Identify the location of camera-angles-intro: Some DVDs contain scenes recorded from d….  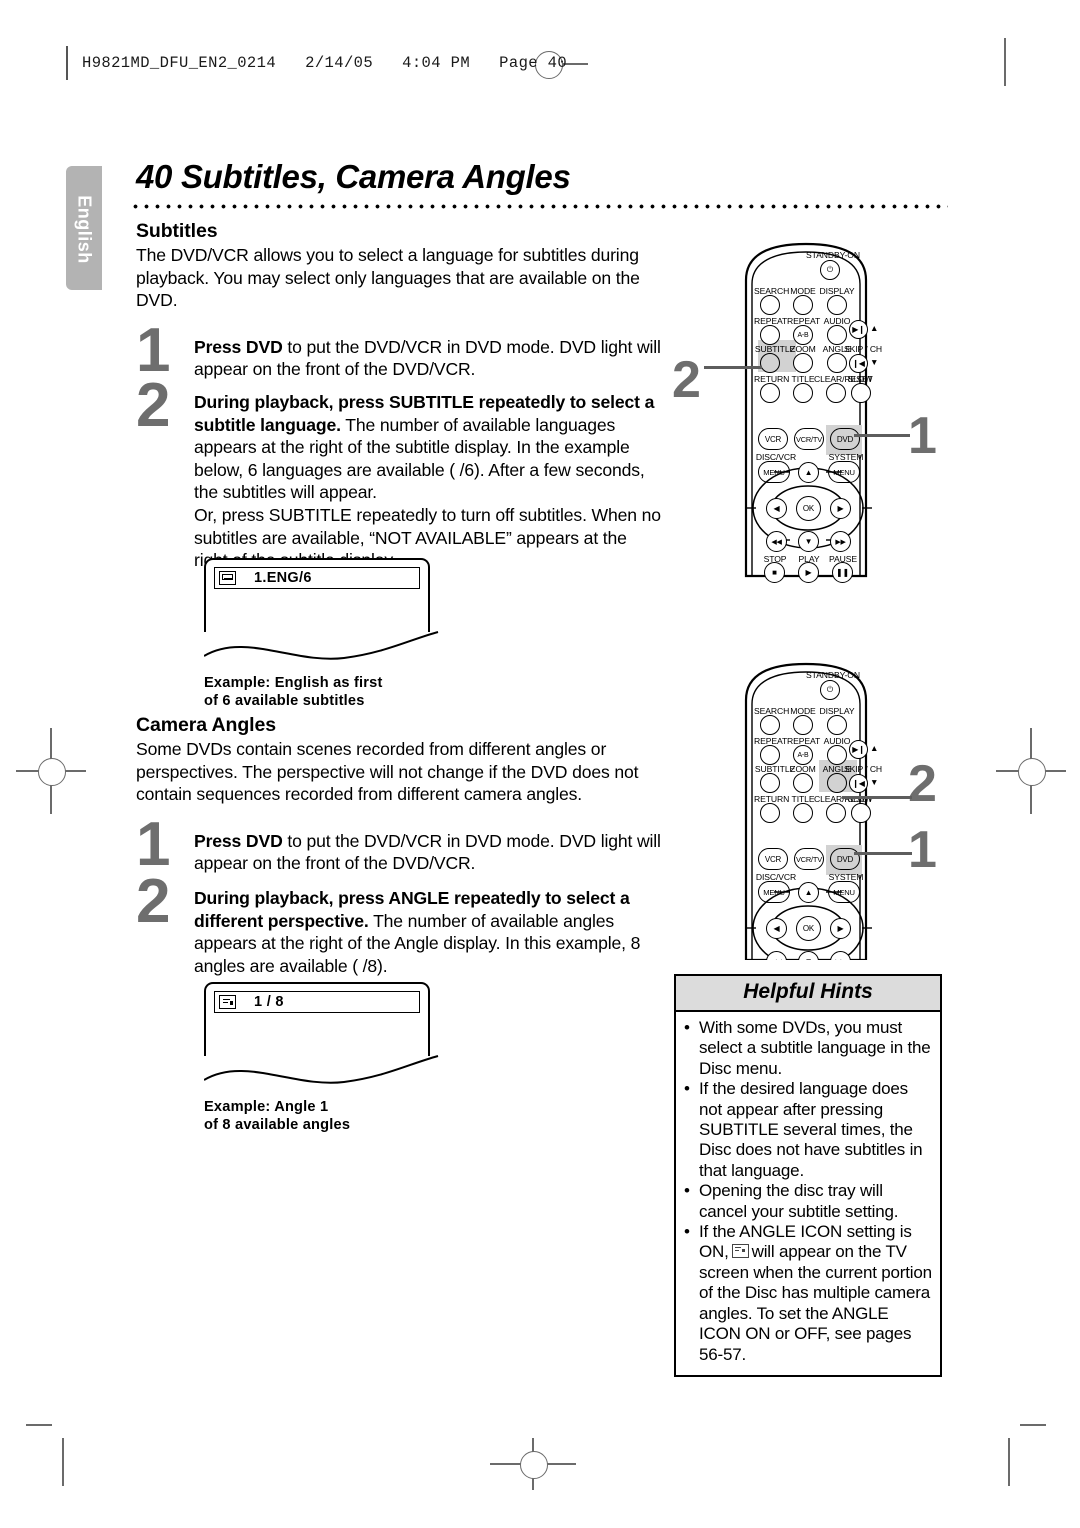
(387, 772).